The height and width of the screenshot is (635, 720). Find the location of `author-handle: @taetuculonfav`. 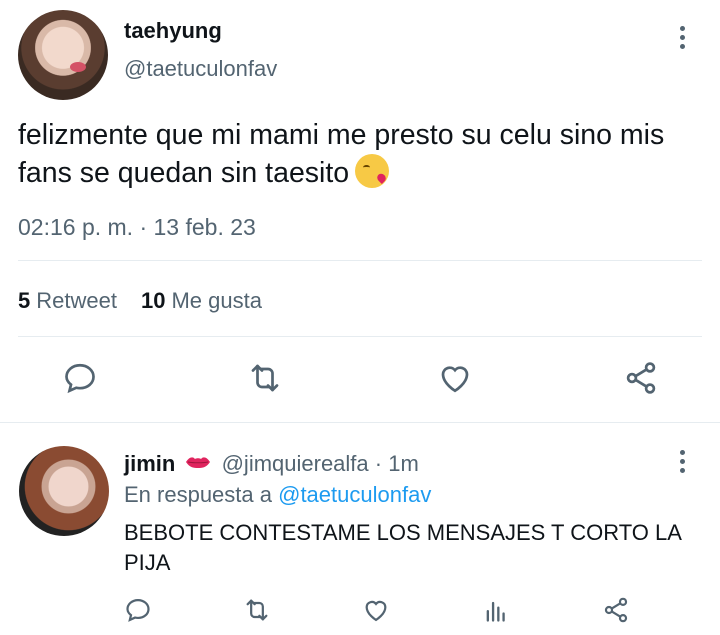

author-handle: @taetuculonfav is located at coordinates (200, 69).